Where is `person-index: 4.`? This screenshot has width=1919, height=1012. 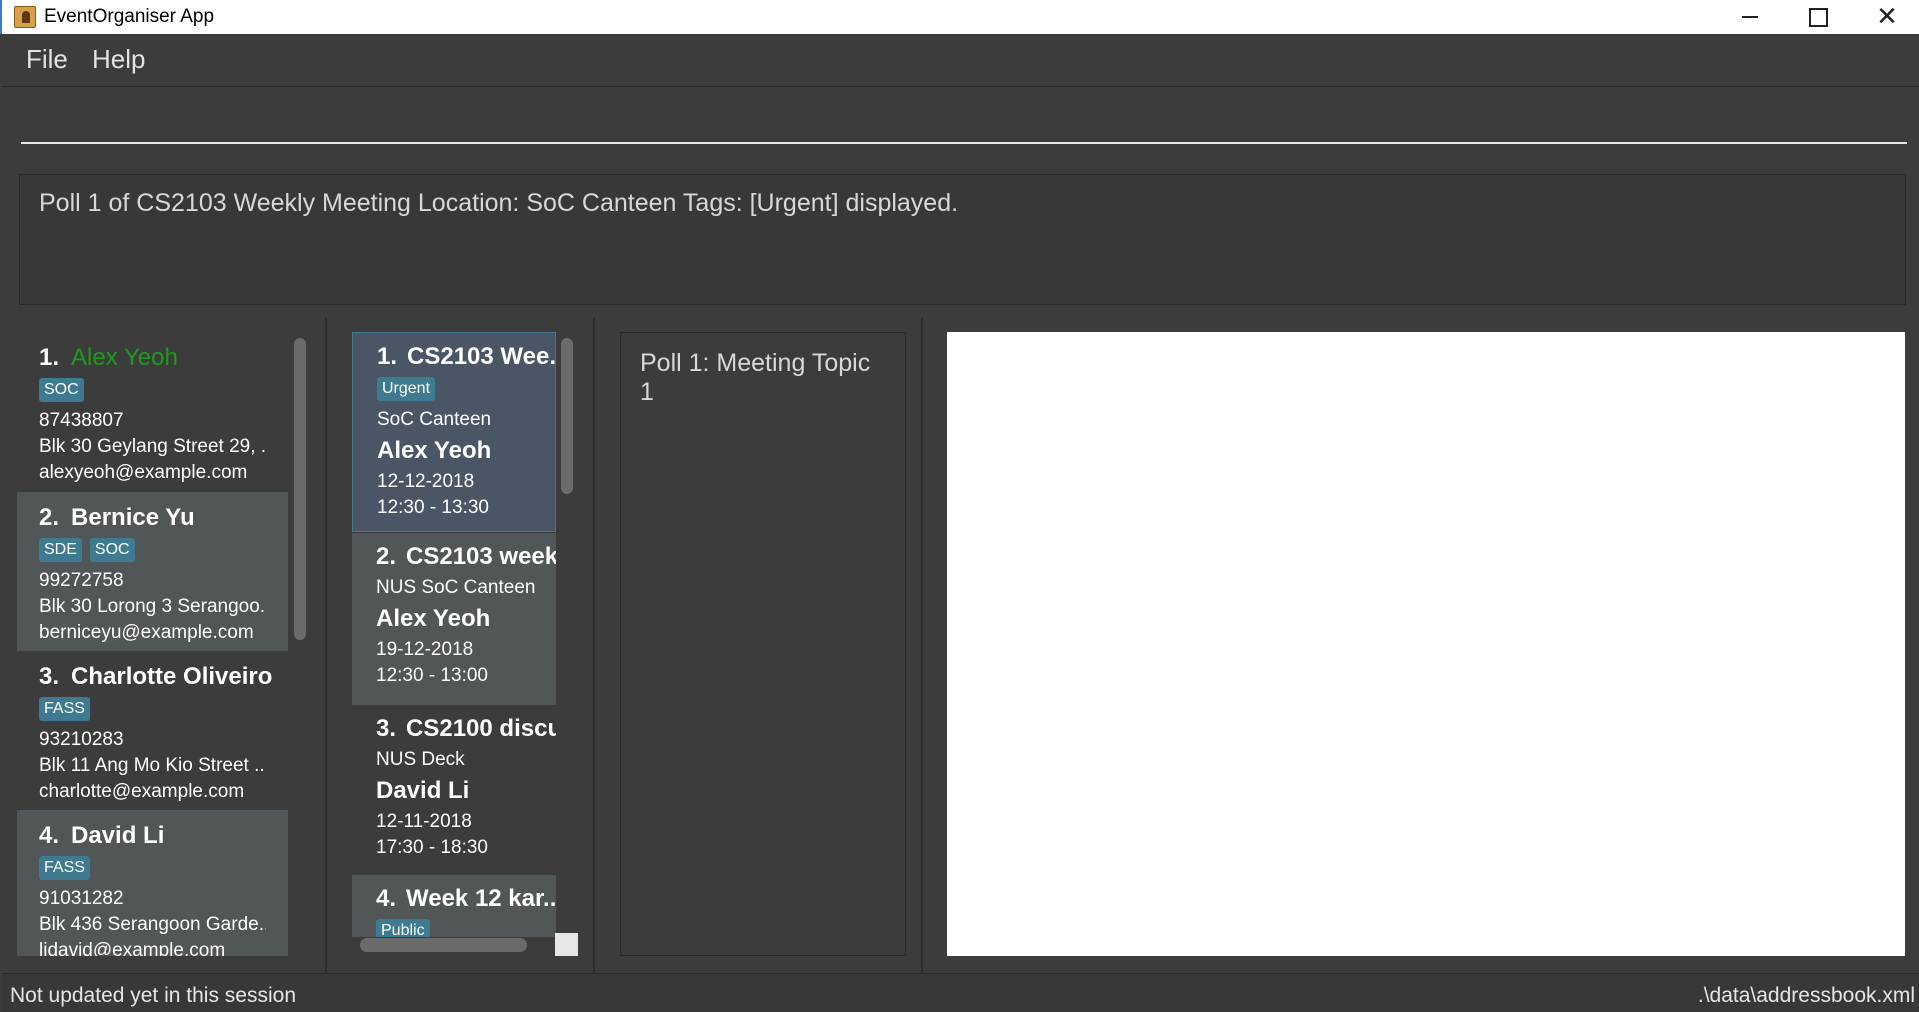 person-index: 4. is located at coordinates (49, 835).